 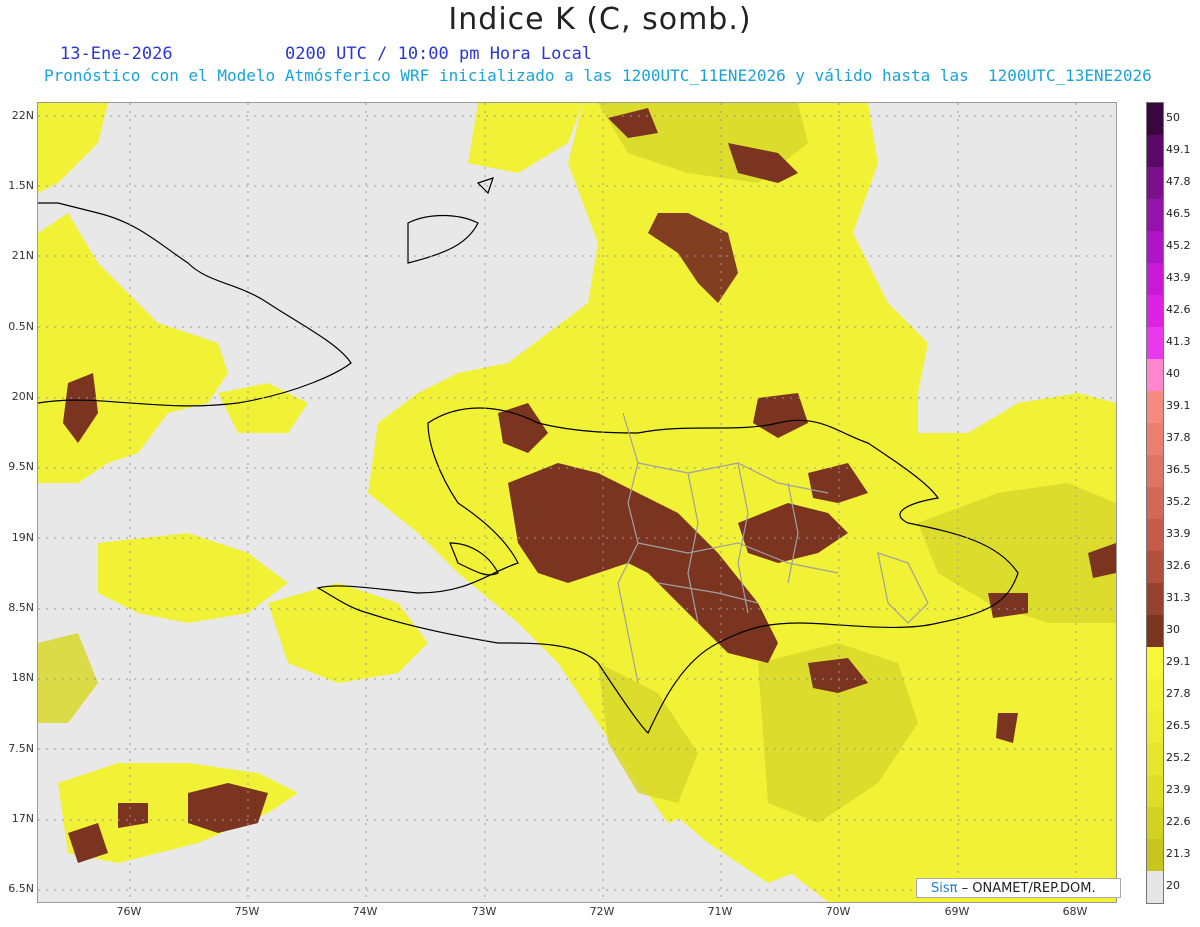 I want to click on colorbar, so click(x=1155, y=503).